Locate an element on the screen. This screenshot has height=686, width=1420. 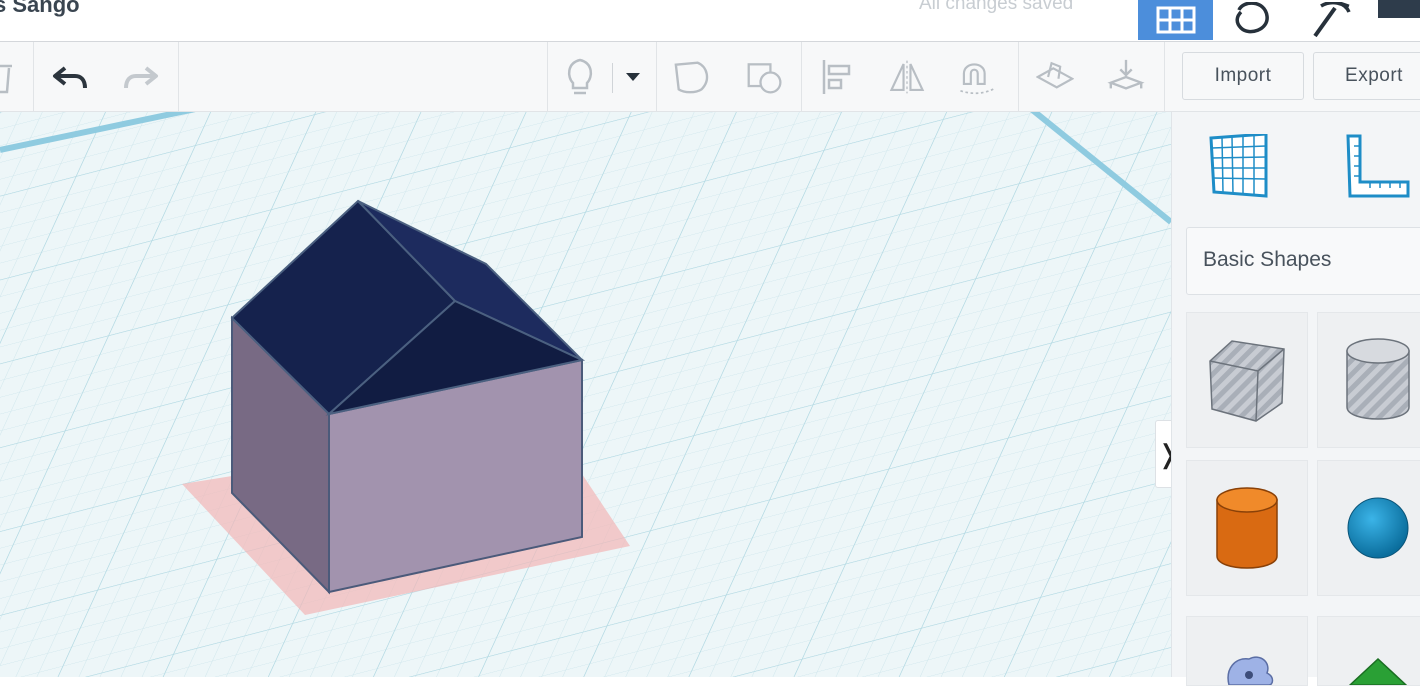
3d-view-button is located at coordinates (1175, 20).